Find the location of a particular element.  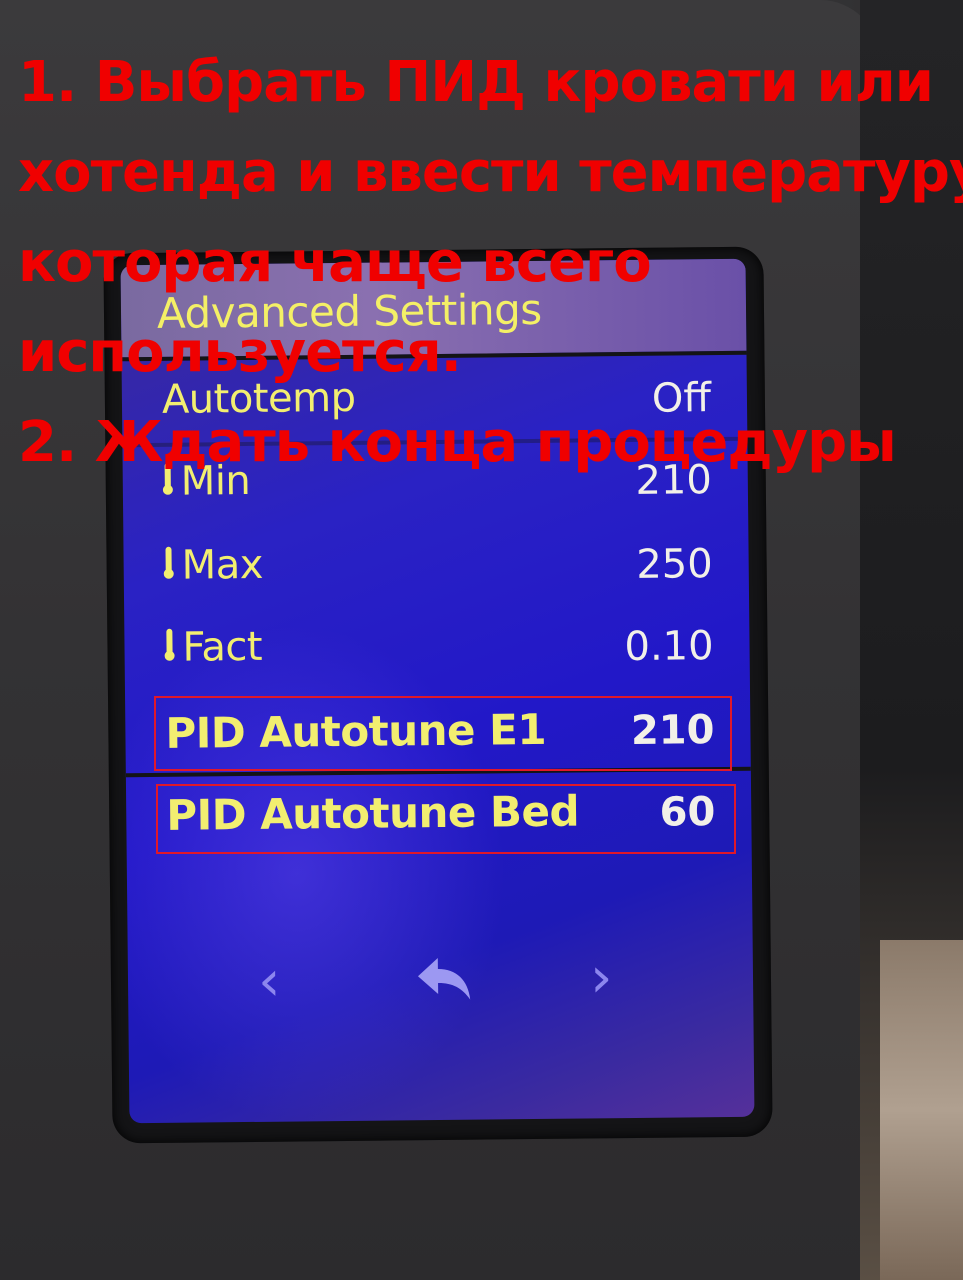

annotation-line: которая чаще всего is located at coordinates (335, 262).